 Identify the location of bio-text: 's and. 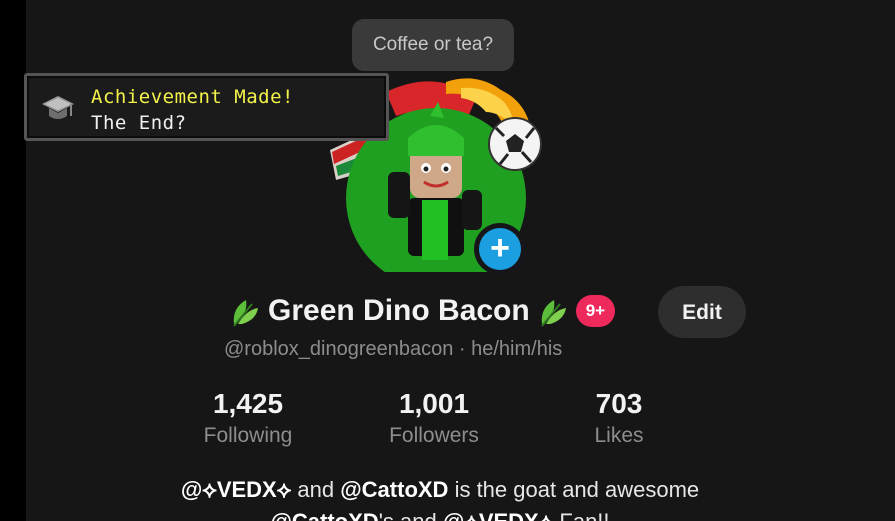
(411, 515).